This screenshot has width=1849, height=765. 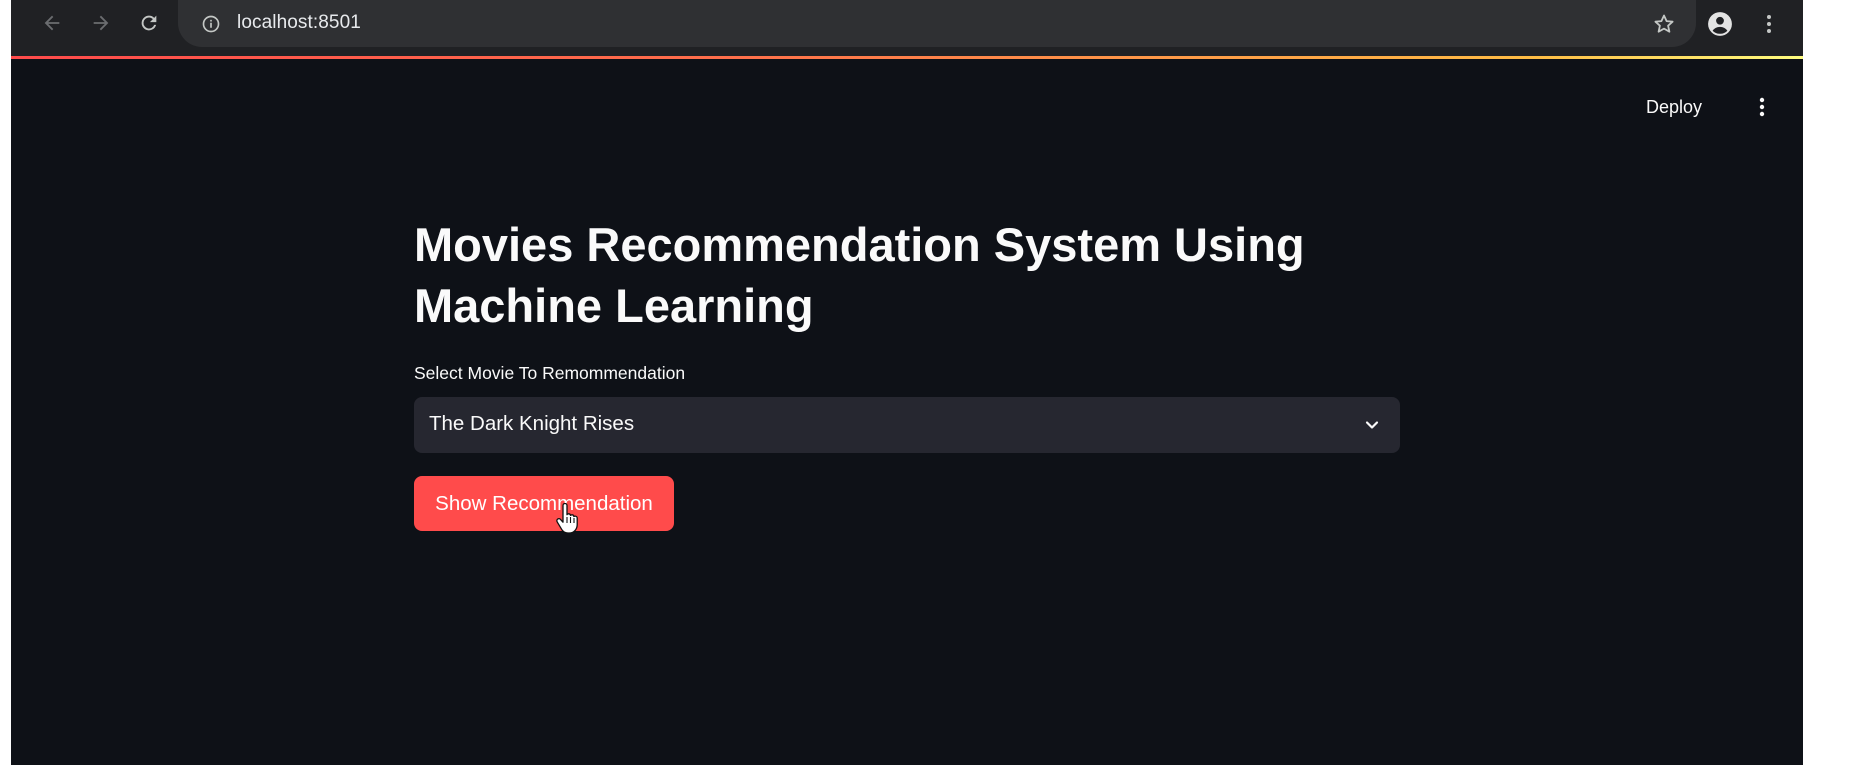 What do you see at coordinates (907, 57) in the screenshot?
I see `streamlit-decoration-bar` at bounding box center [907, 57].